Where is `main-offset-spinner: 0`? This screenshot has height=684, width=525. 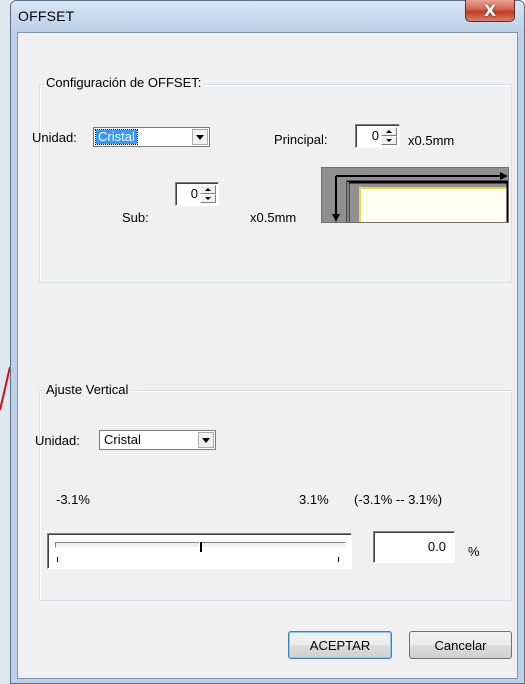 main-offset-spinner: 0 is located at coordinates (377, 136).